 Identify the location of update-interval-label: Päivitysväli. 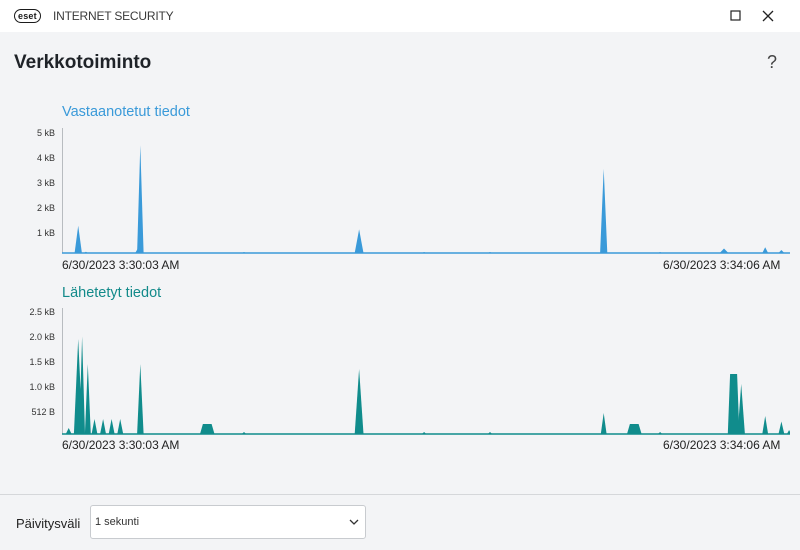
(48, 523).